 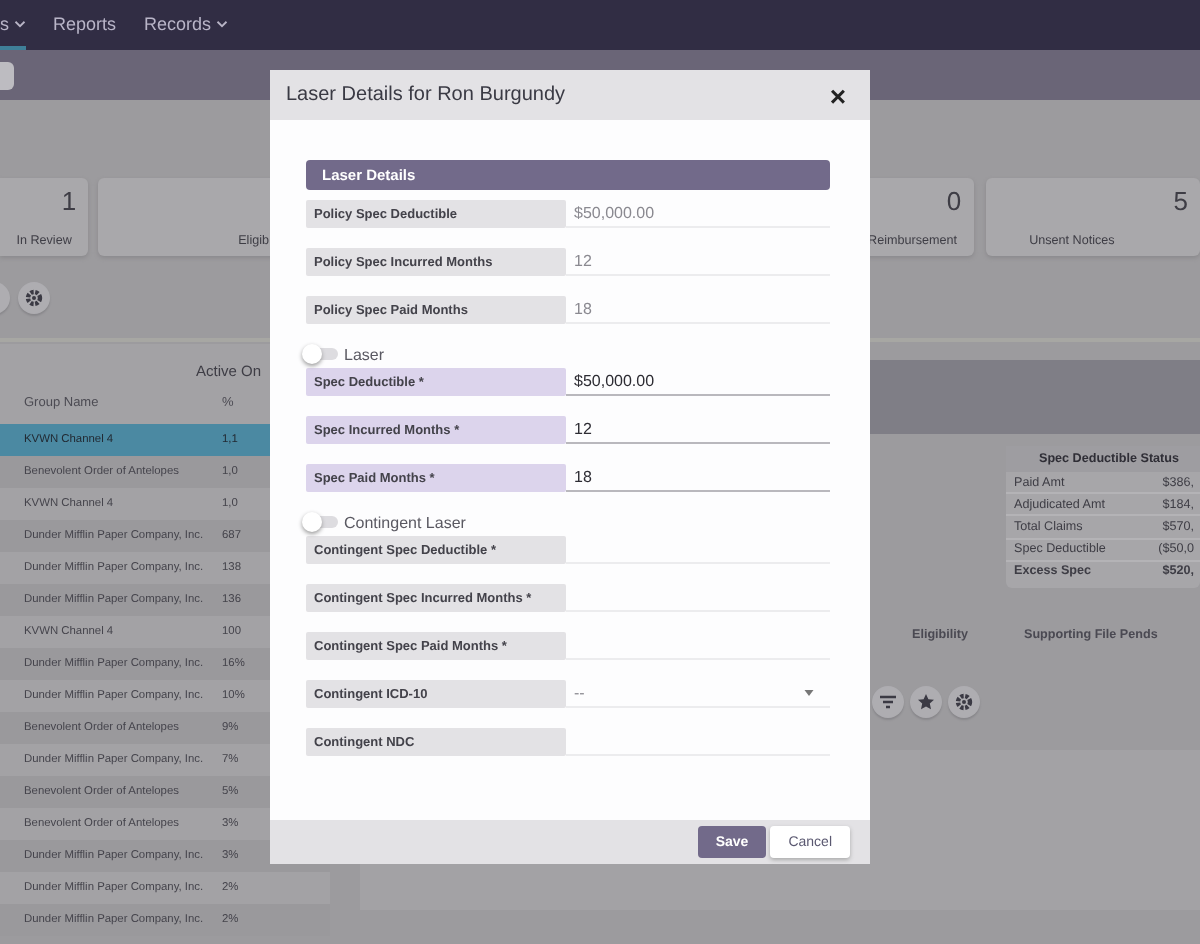 What do you see at coordinates (698, 694) in the screenshot?
I see `dropdown: --` at bounding box center [698, 694].